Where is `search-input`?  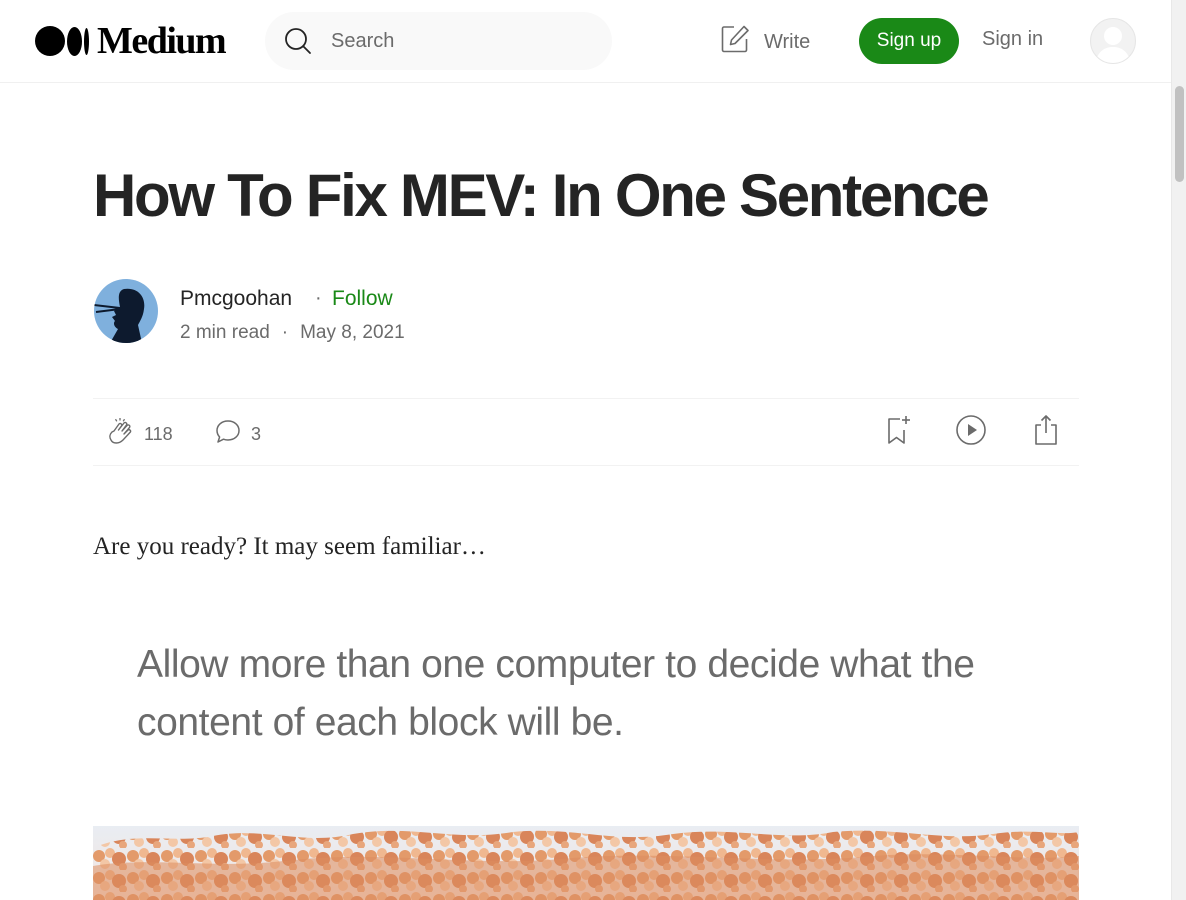 search-input is located at coordinates (461, 41).